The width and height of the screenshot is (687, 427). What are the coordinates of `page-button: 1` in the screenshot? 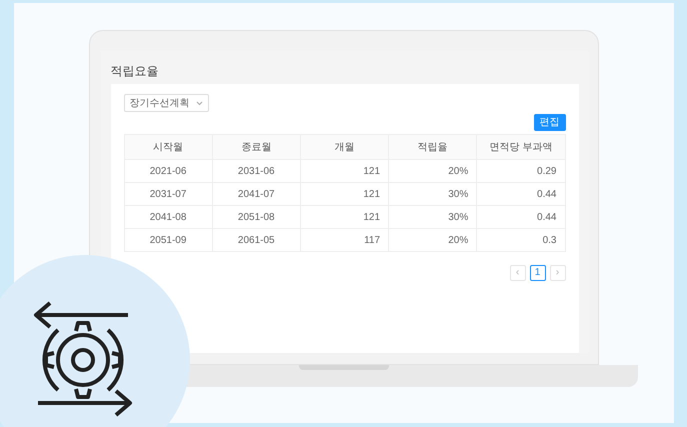 It's located at (538, 273).